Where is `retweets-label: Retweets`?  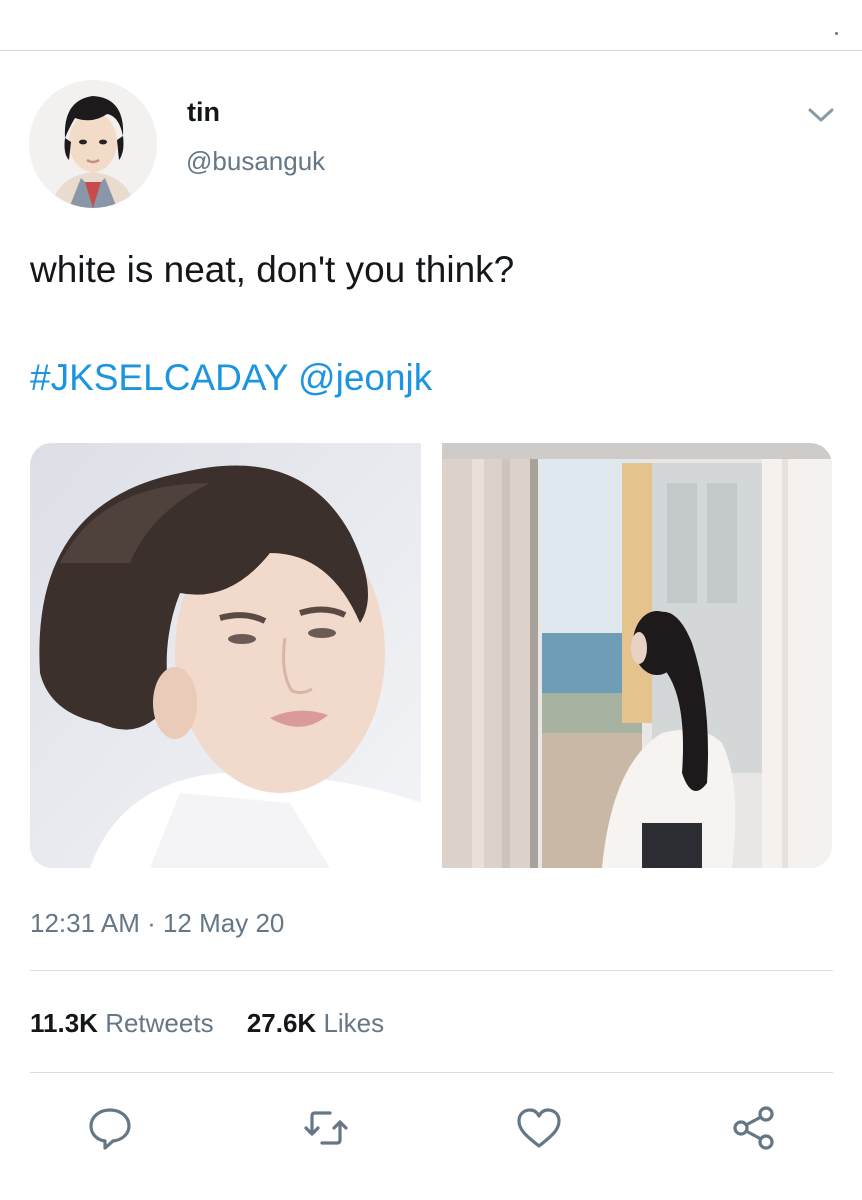
retweets-label: Retweets is located at coordinates (159, 1023).